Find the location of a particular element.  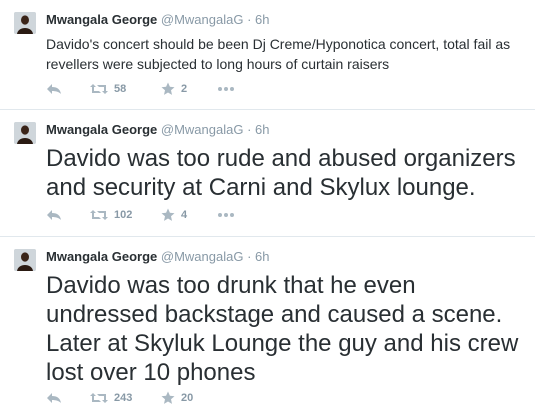

tweet-actions: 102 4 is located at coordinates (140, 215).